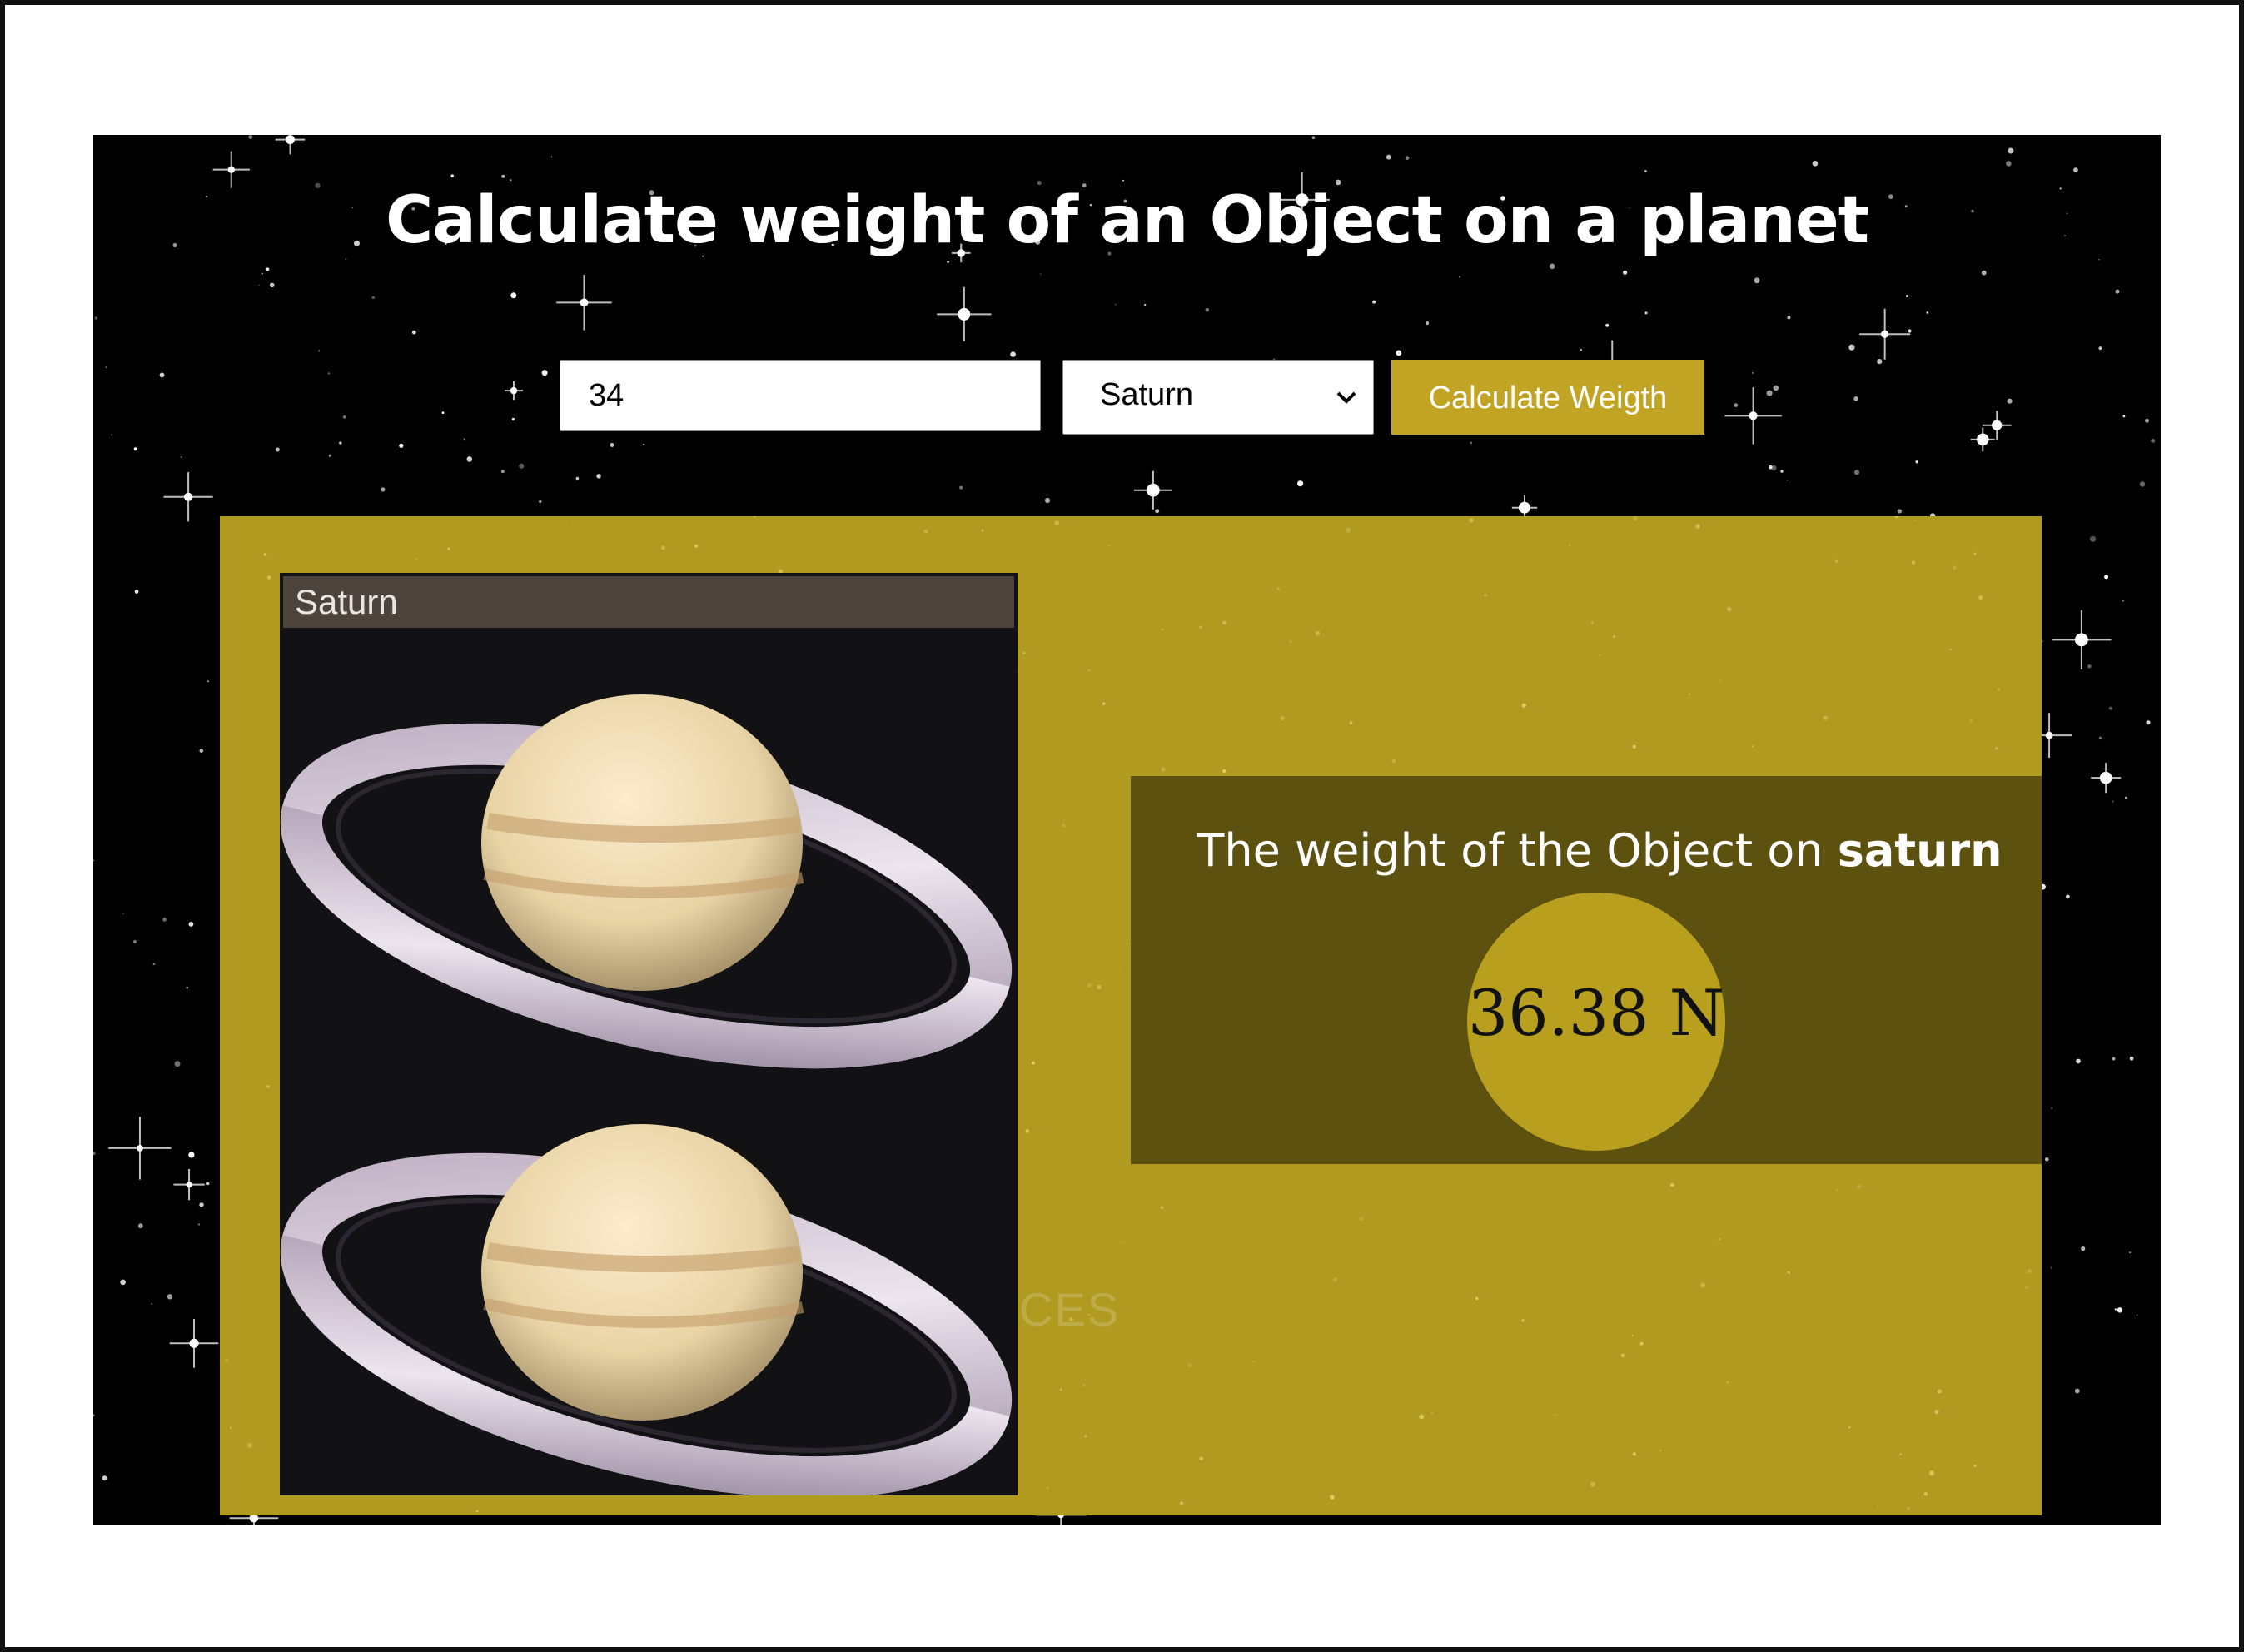  I want to click on weight-sentence-prefix: The weight of the Object on, so click(1510, 850).